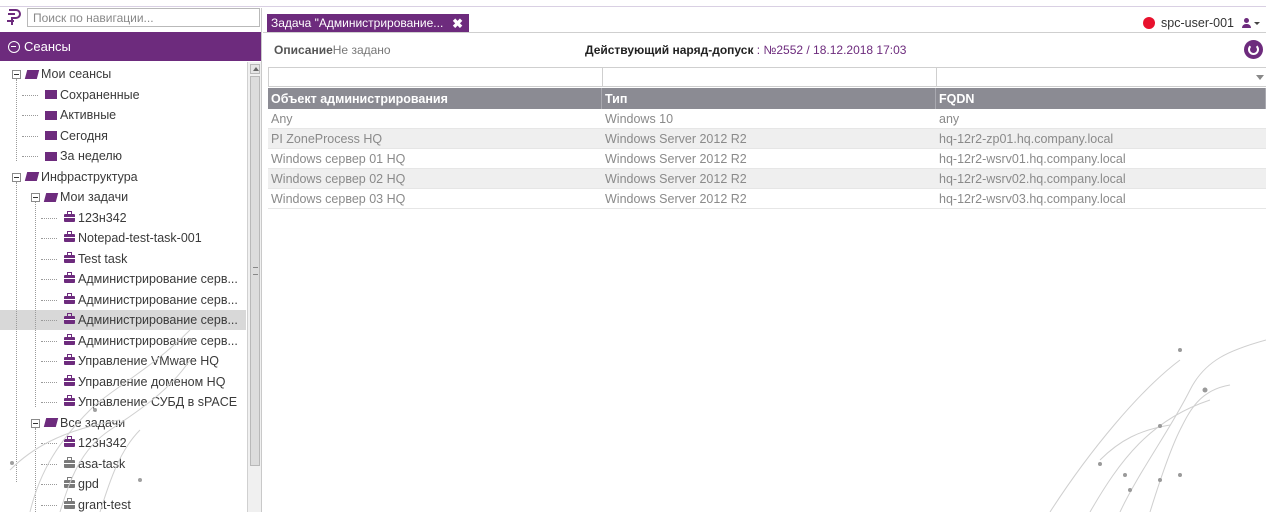  What do you see at coordinates (94, 197) in the screenshot?
I see `tree-node-label: Мои задачи` at bounding box center [94, 197].